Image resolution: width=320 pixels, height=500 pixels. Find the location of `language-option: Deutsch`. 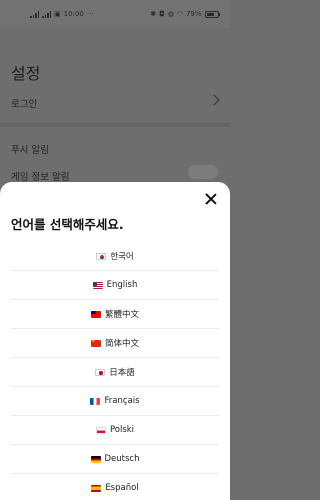

language-option: Deutsch is located at coordinates (115, 459).